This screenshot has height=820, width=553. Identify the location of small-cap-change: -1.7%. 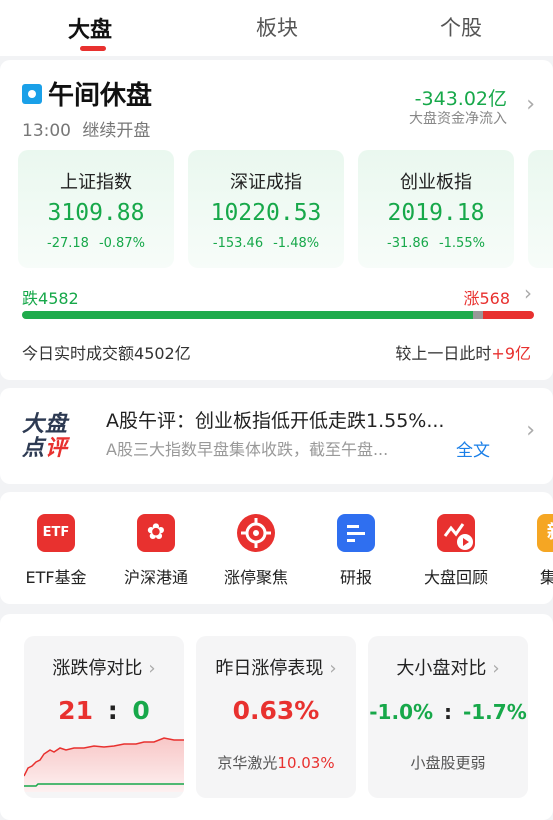
(494, 712).